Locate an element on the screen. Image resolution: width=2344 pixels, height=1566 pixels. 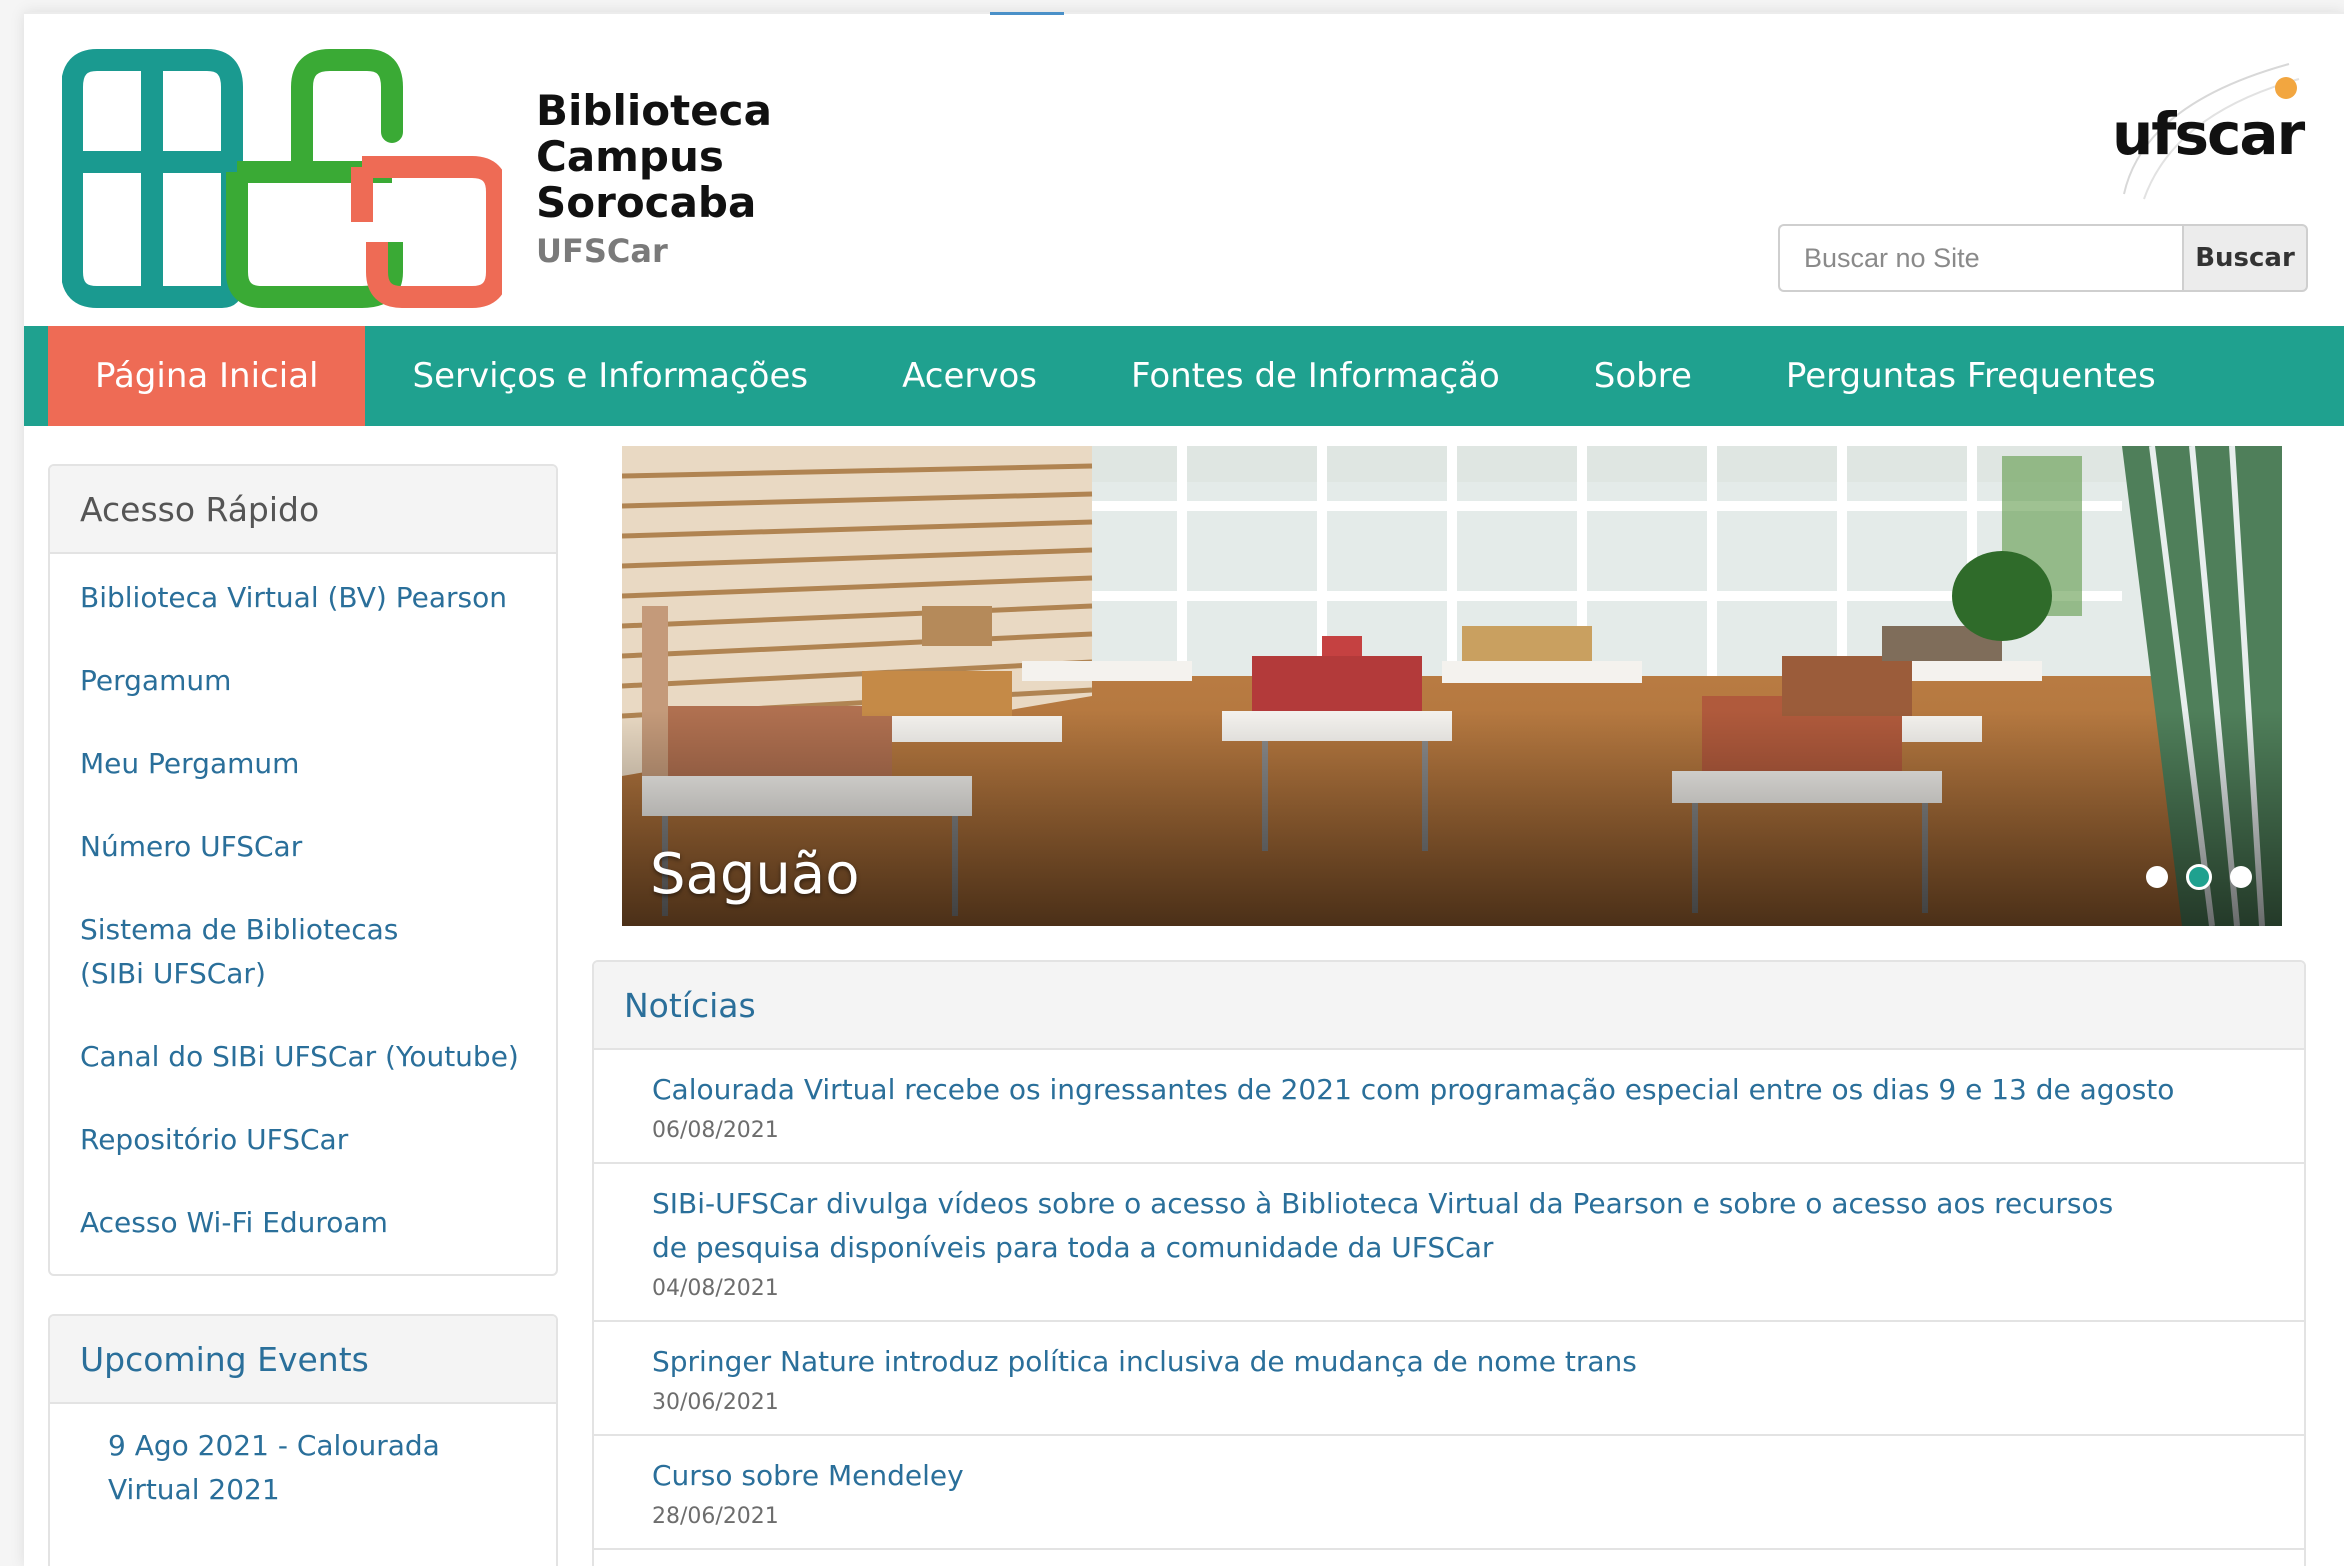
top-strip is located at coordinates (1184, 13).